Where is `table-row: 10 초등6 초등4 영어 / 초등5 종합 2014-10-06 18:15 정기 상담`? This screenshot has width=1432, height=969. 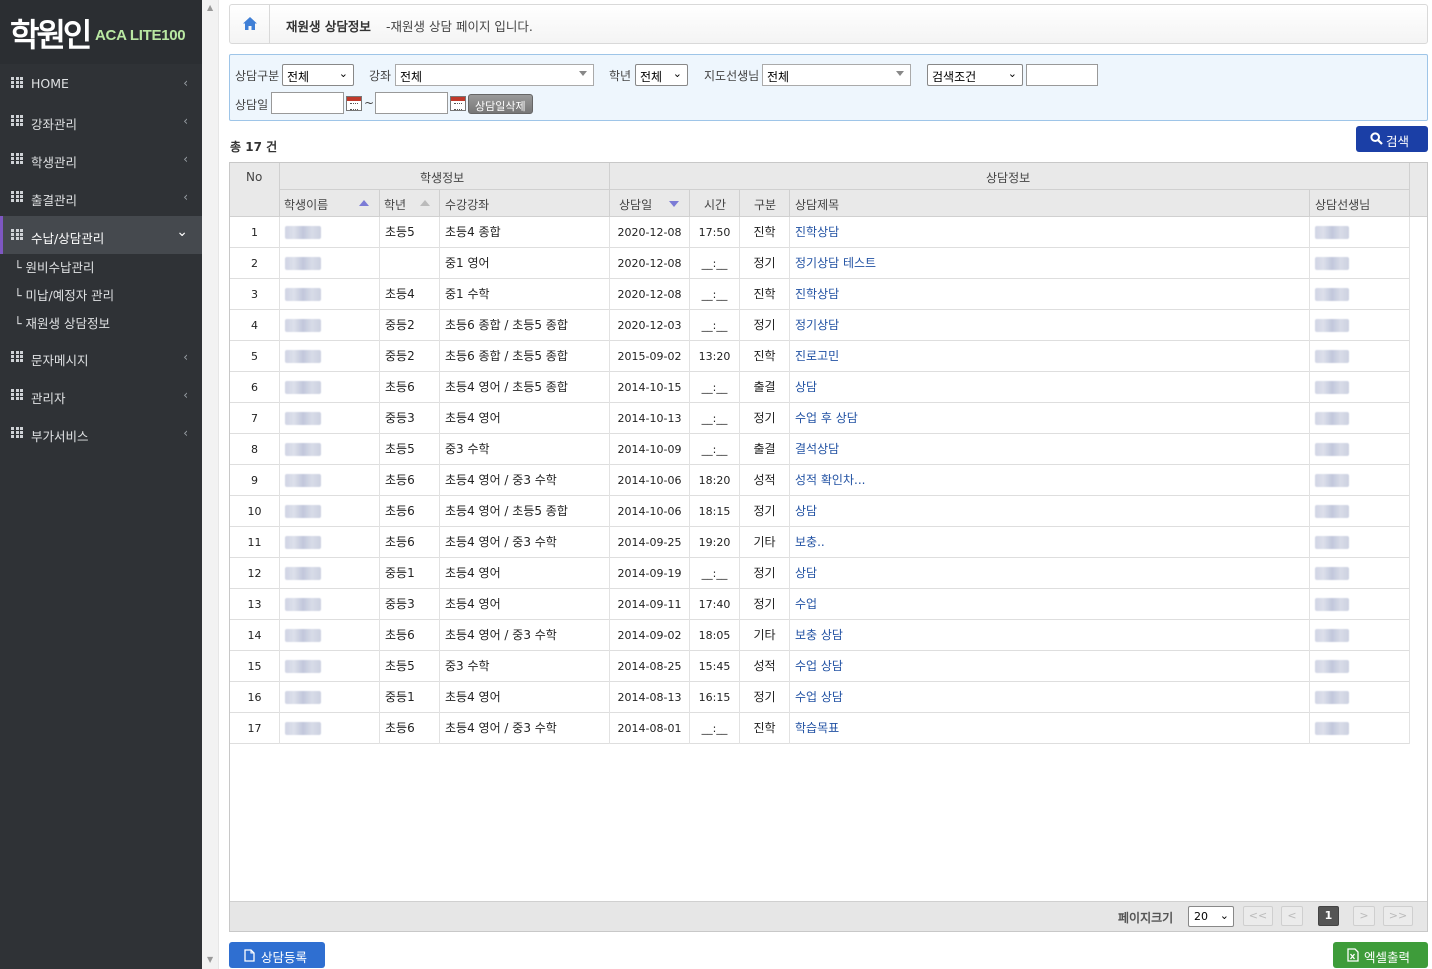
table-row: 10 초등6 초등4 영어 / 초등5 종합 2014-10-06 18:15 정기 상담 is located at coordinates (820, 511).